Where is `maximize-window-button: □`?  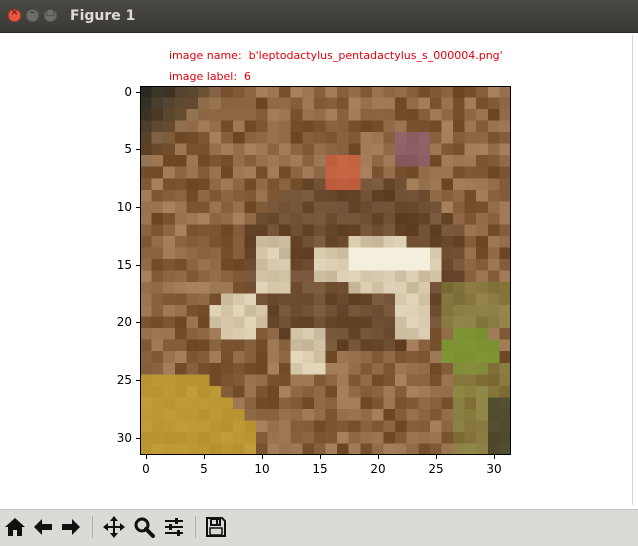 maximize-window-button: □ is located at coordinates (50, 14).